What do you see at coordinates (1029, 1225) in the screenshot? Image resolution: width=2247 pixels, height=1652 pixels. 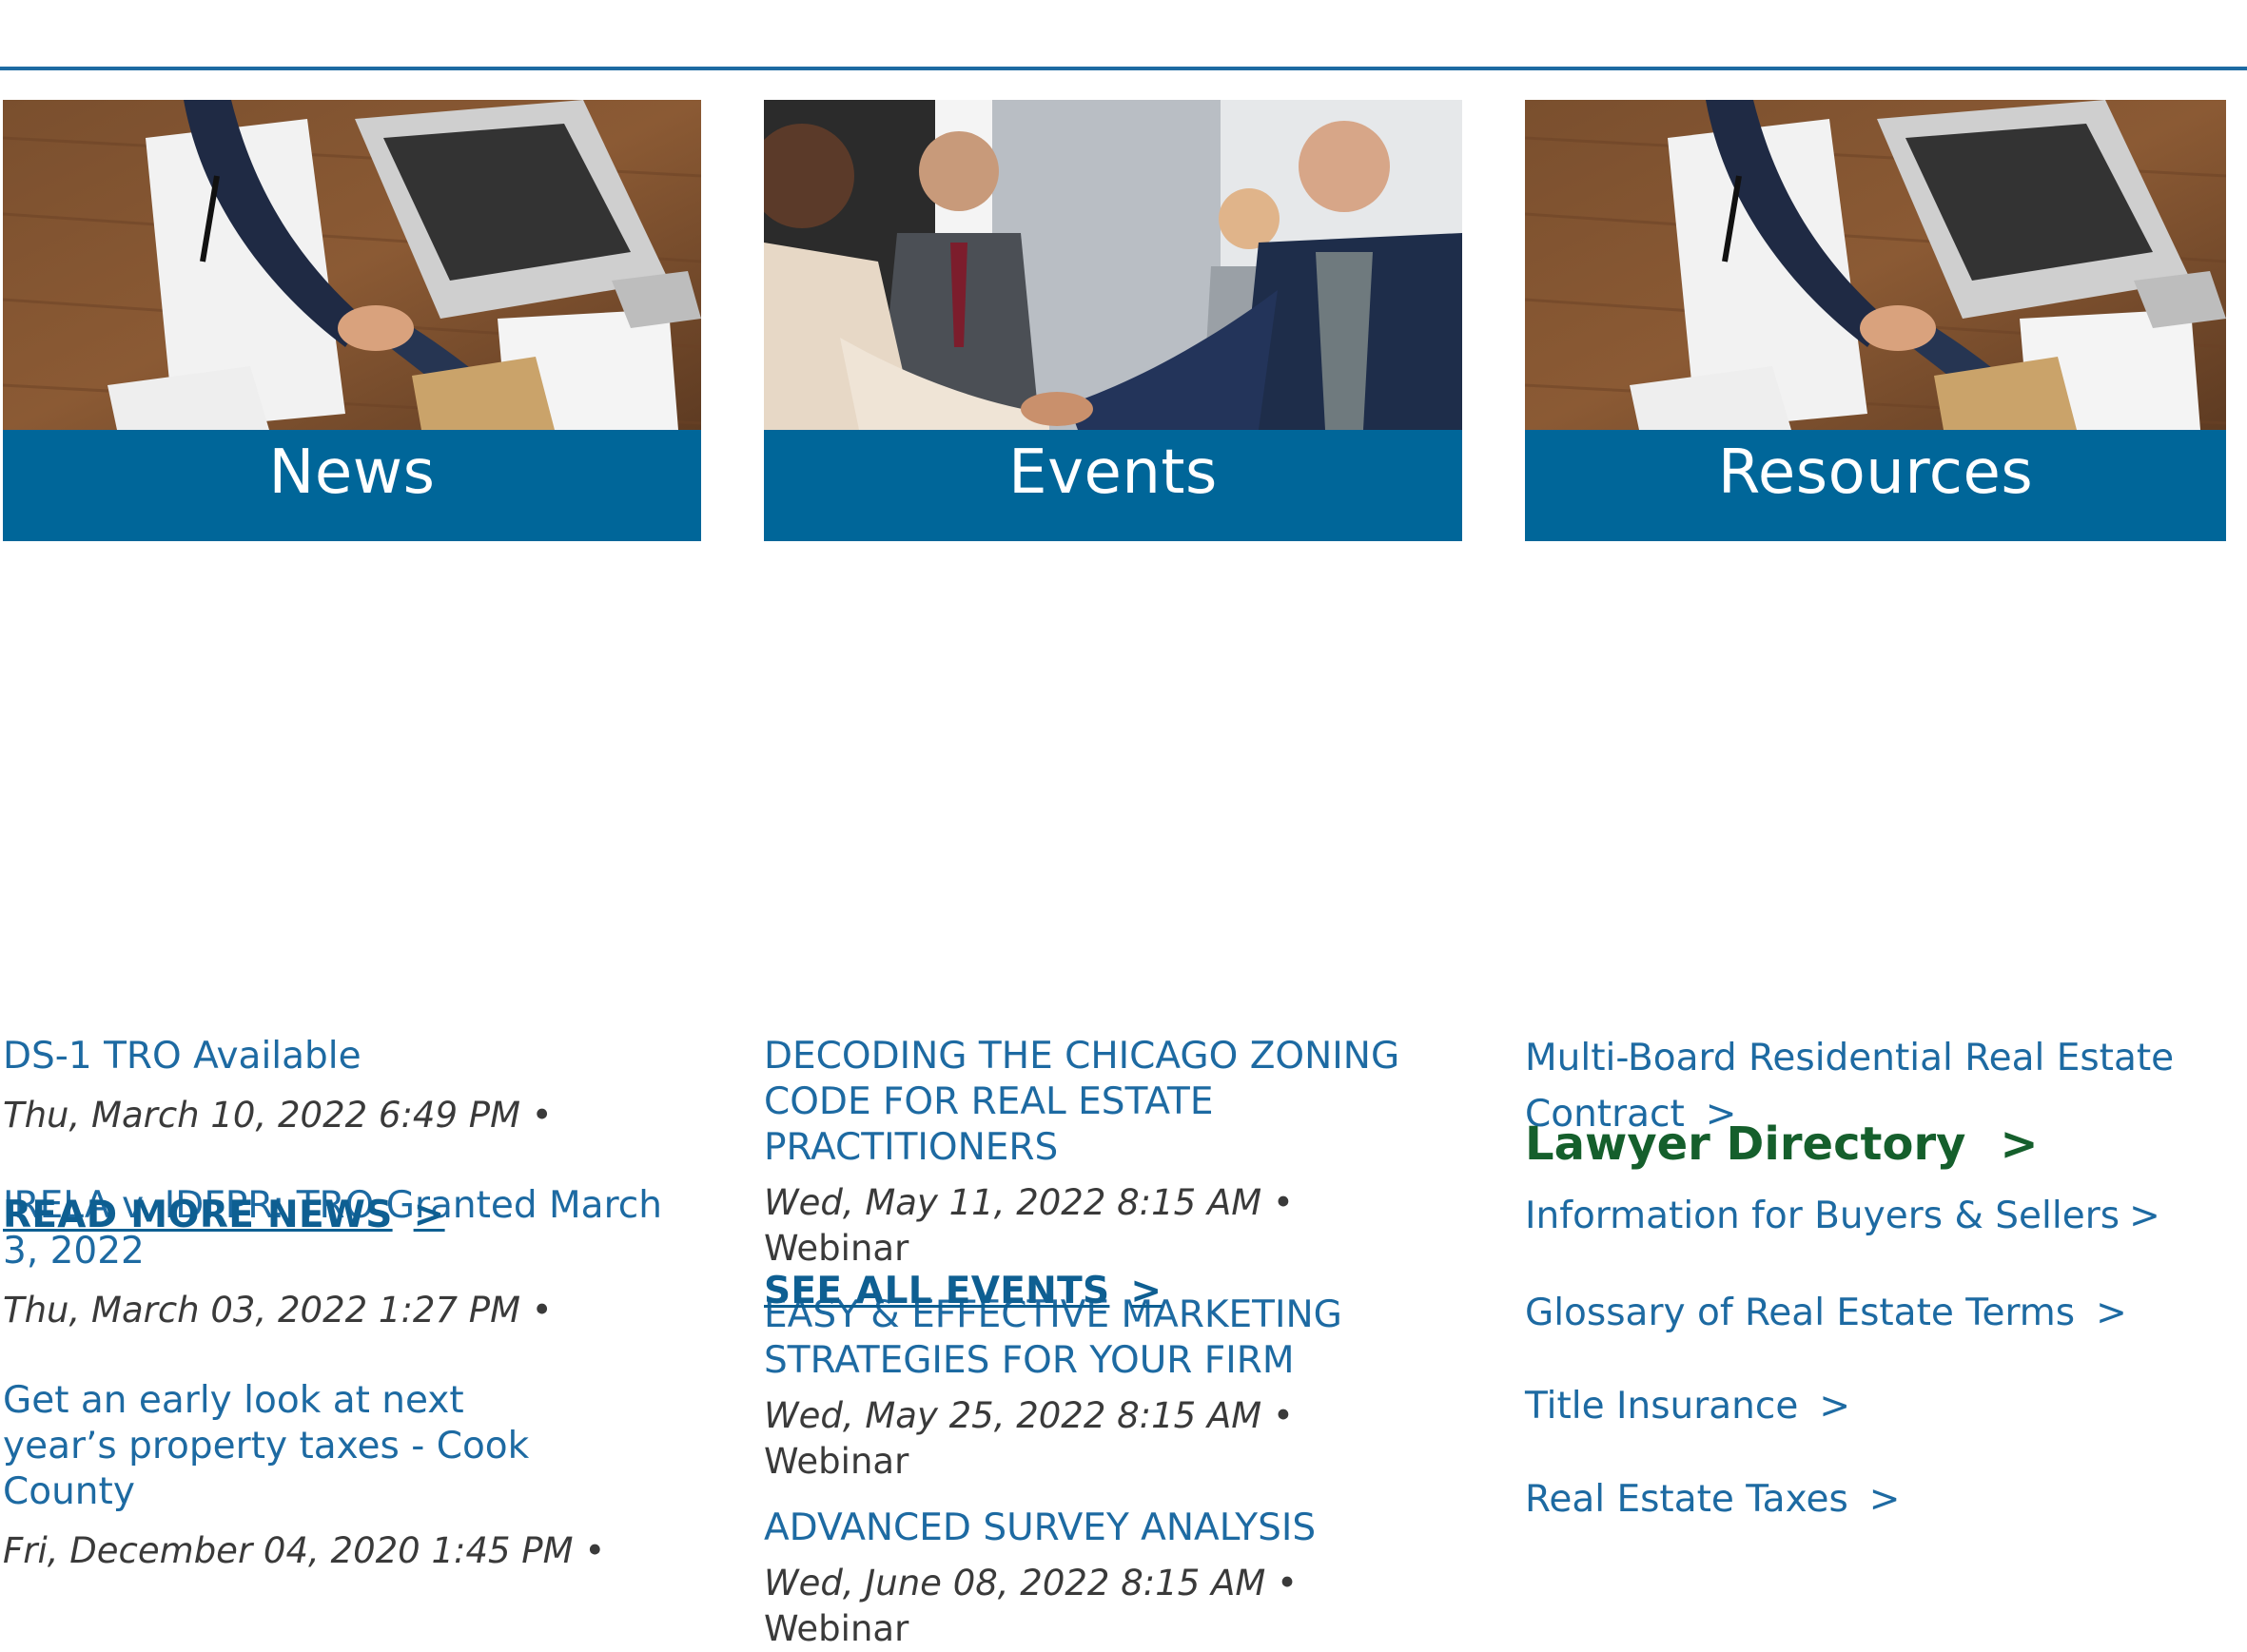 I see `event-item-meta: Wed, May 11, 2022 8:15 AM • Webinar` at bounding box center [1029, 1225].